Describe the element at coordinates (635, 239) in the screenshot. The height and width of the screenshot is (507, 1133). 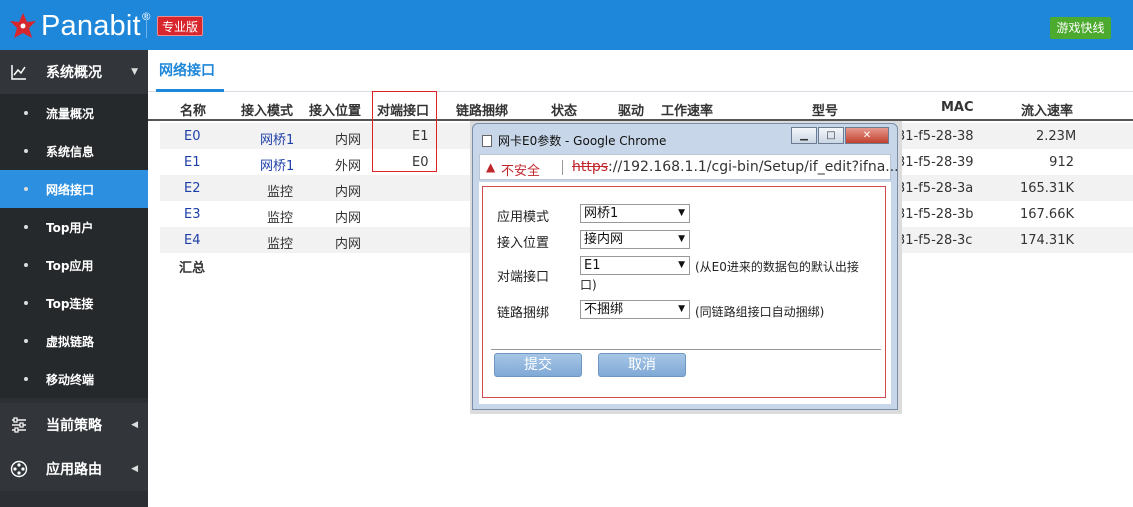
I see `position-select: 接内网 ▼` at that location.